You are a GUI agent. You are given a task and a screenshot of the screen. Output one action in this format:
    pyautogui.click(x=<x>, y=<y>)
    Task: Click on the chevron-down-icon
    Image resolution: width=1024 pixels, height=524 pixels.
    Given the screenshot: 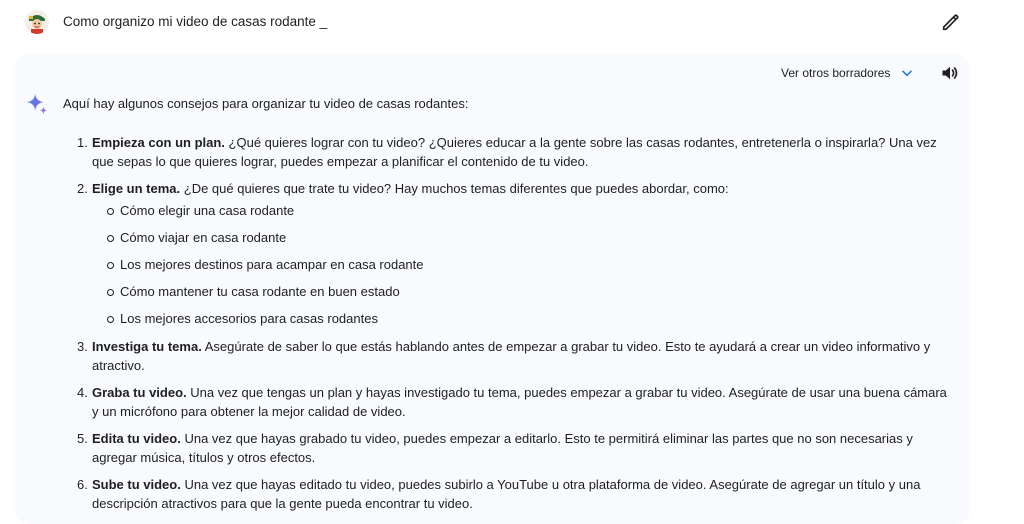 What is the action you would take?
    pyautogui.click(x=907, y=73)
    